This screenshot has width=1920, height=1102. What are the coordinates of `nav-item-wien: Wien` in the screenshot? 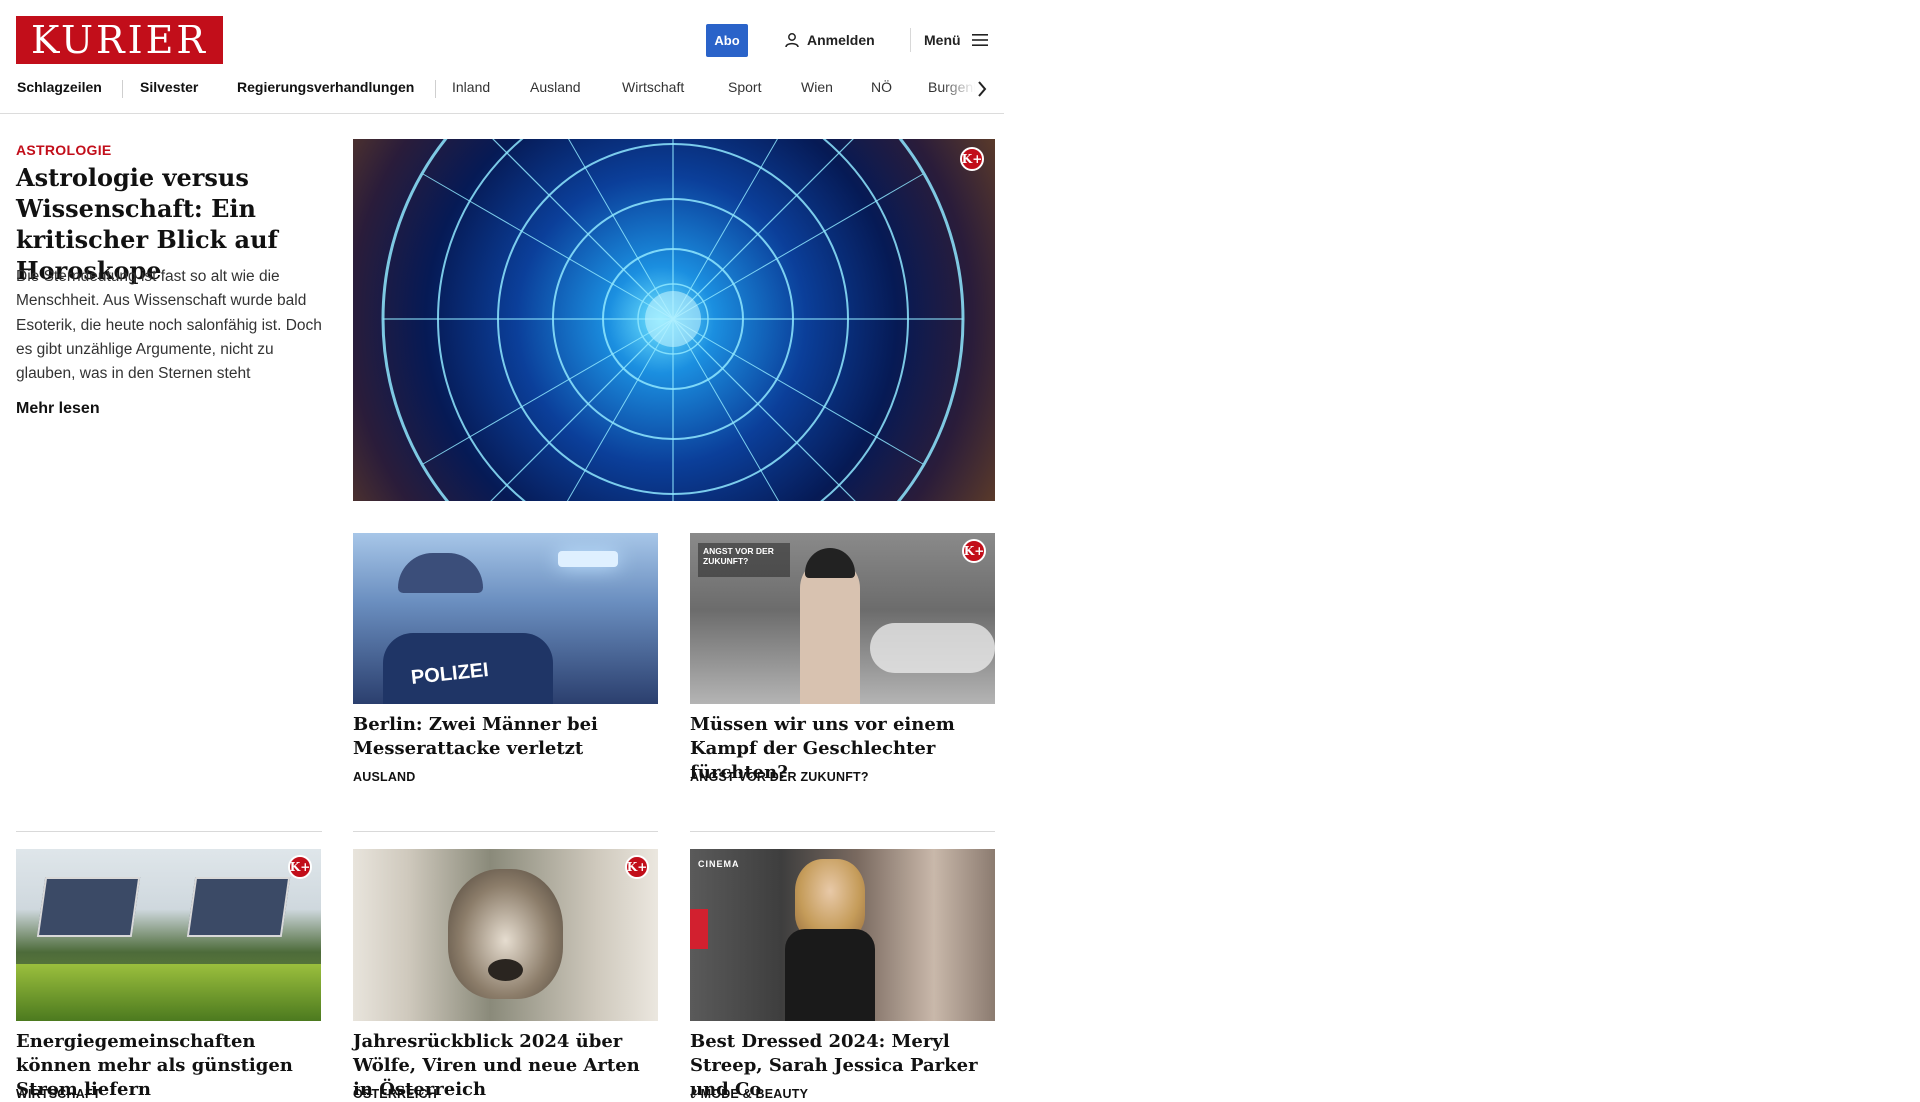 It's located at (817, 87).